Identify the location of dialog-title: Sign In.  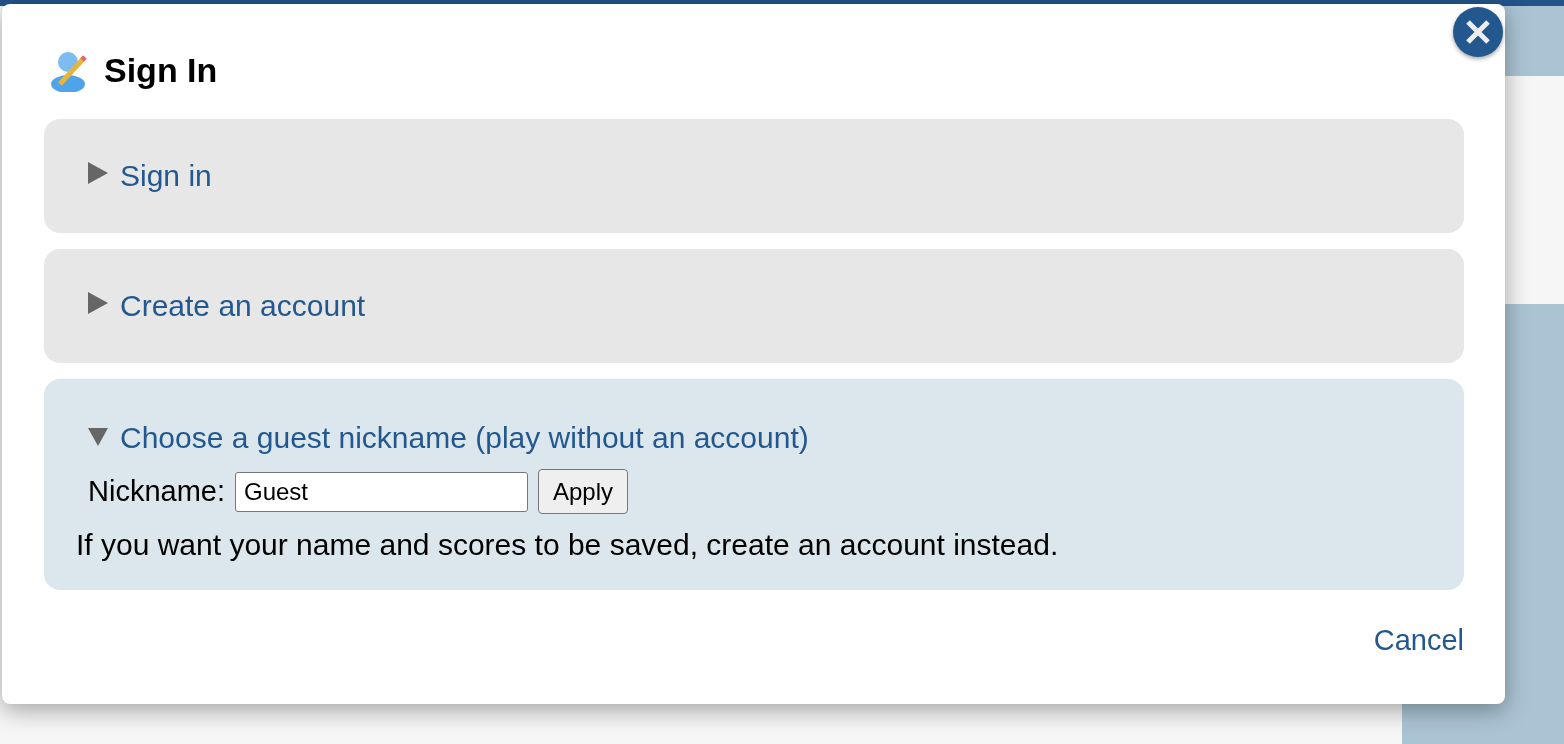
(161, 70).